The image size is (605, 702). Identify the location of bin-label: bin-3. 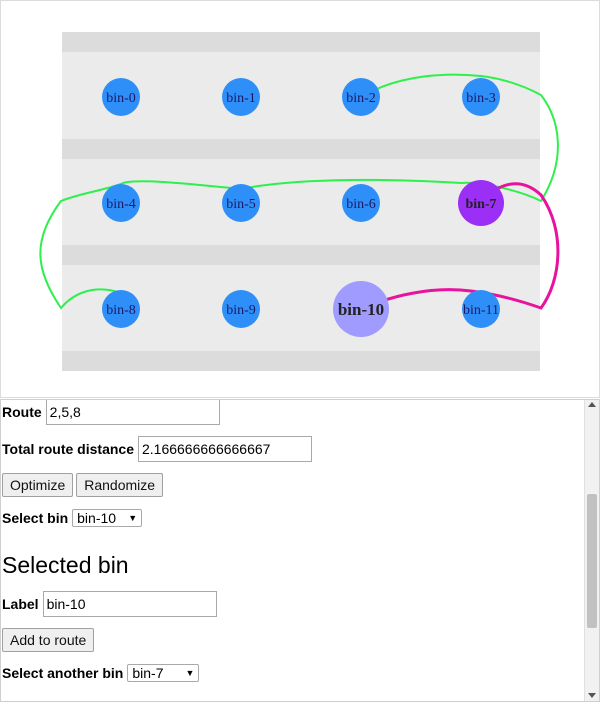
(481, 98).